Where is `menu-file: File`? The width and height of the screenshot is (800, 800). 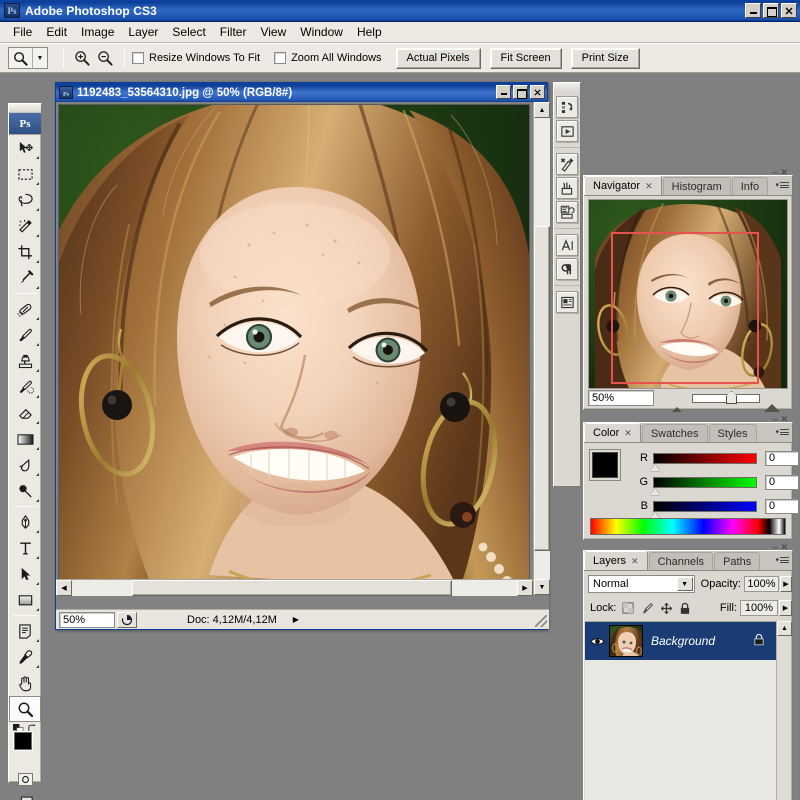
menu-file: File is located at coordinates (22, 32).